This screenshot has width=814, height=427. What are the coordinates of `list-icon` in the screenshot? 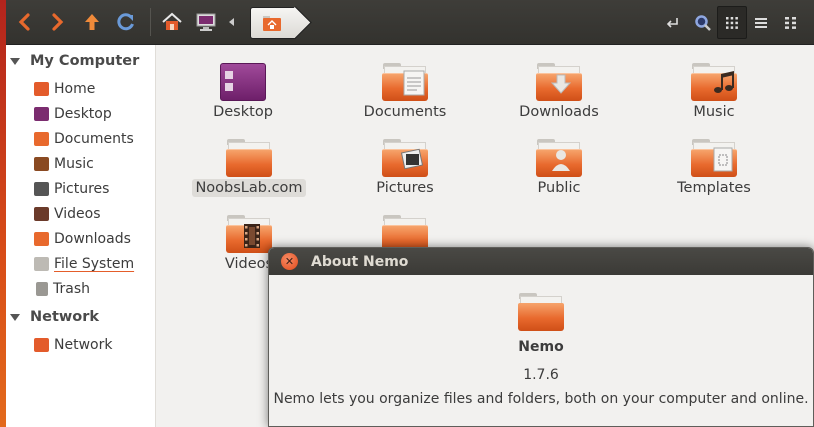 It's located at (761, 22).